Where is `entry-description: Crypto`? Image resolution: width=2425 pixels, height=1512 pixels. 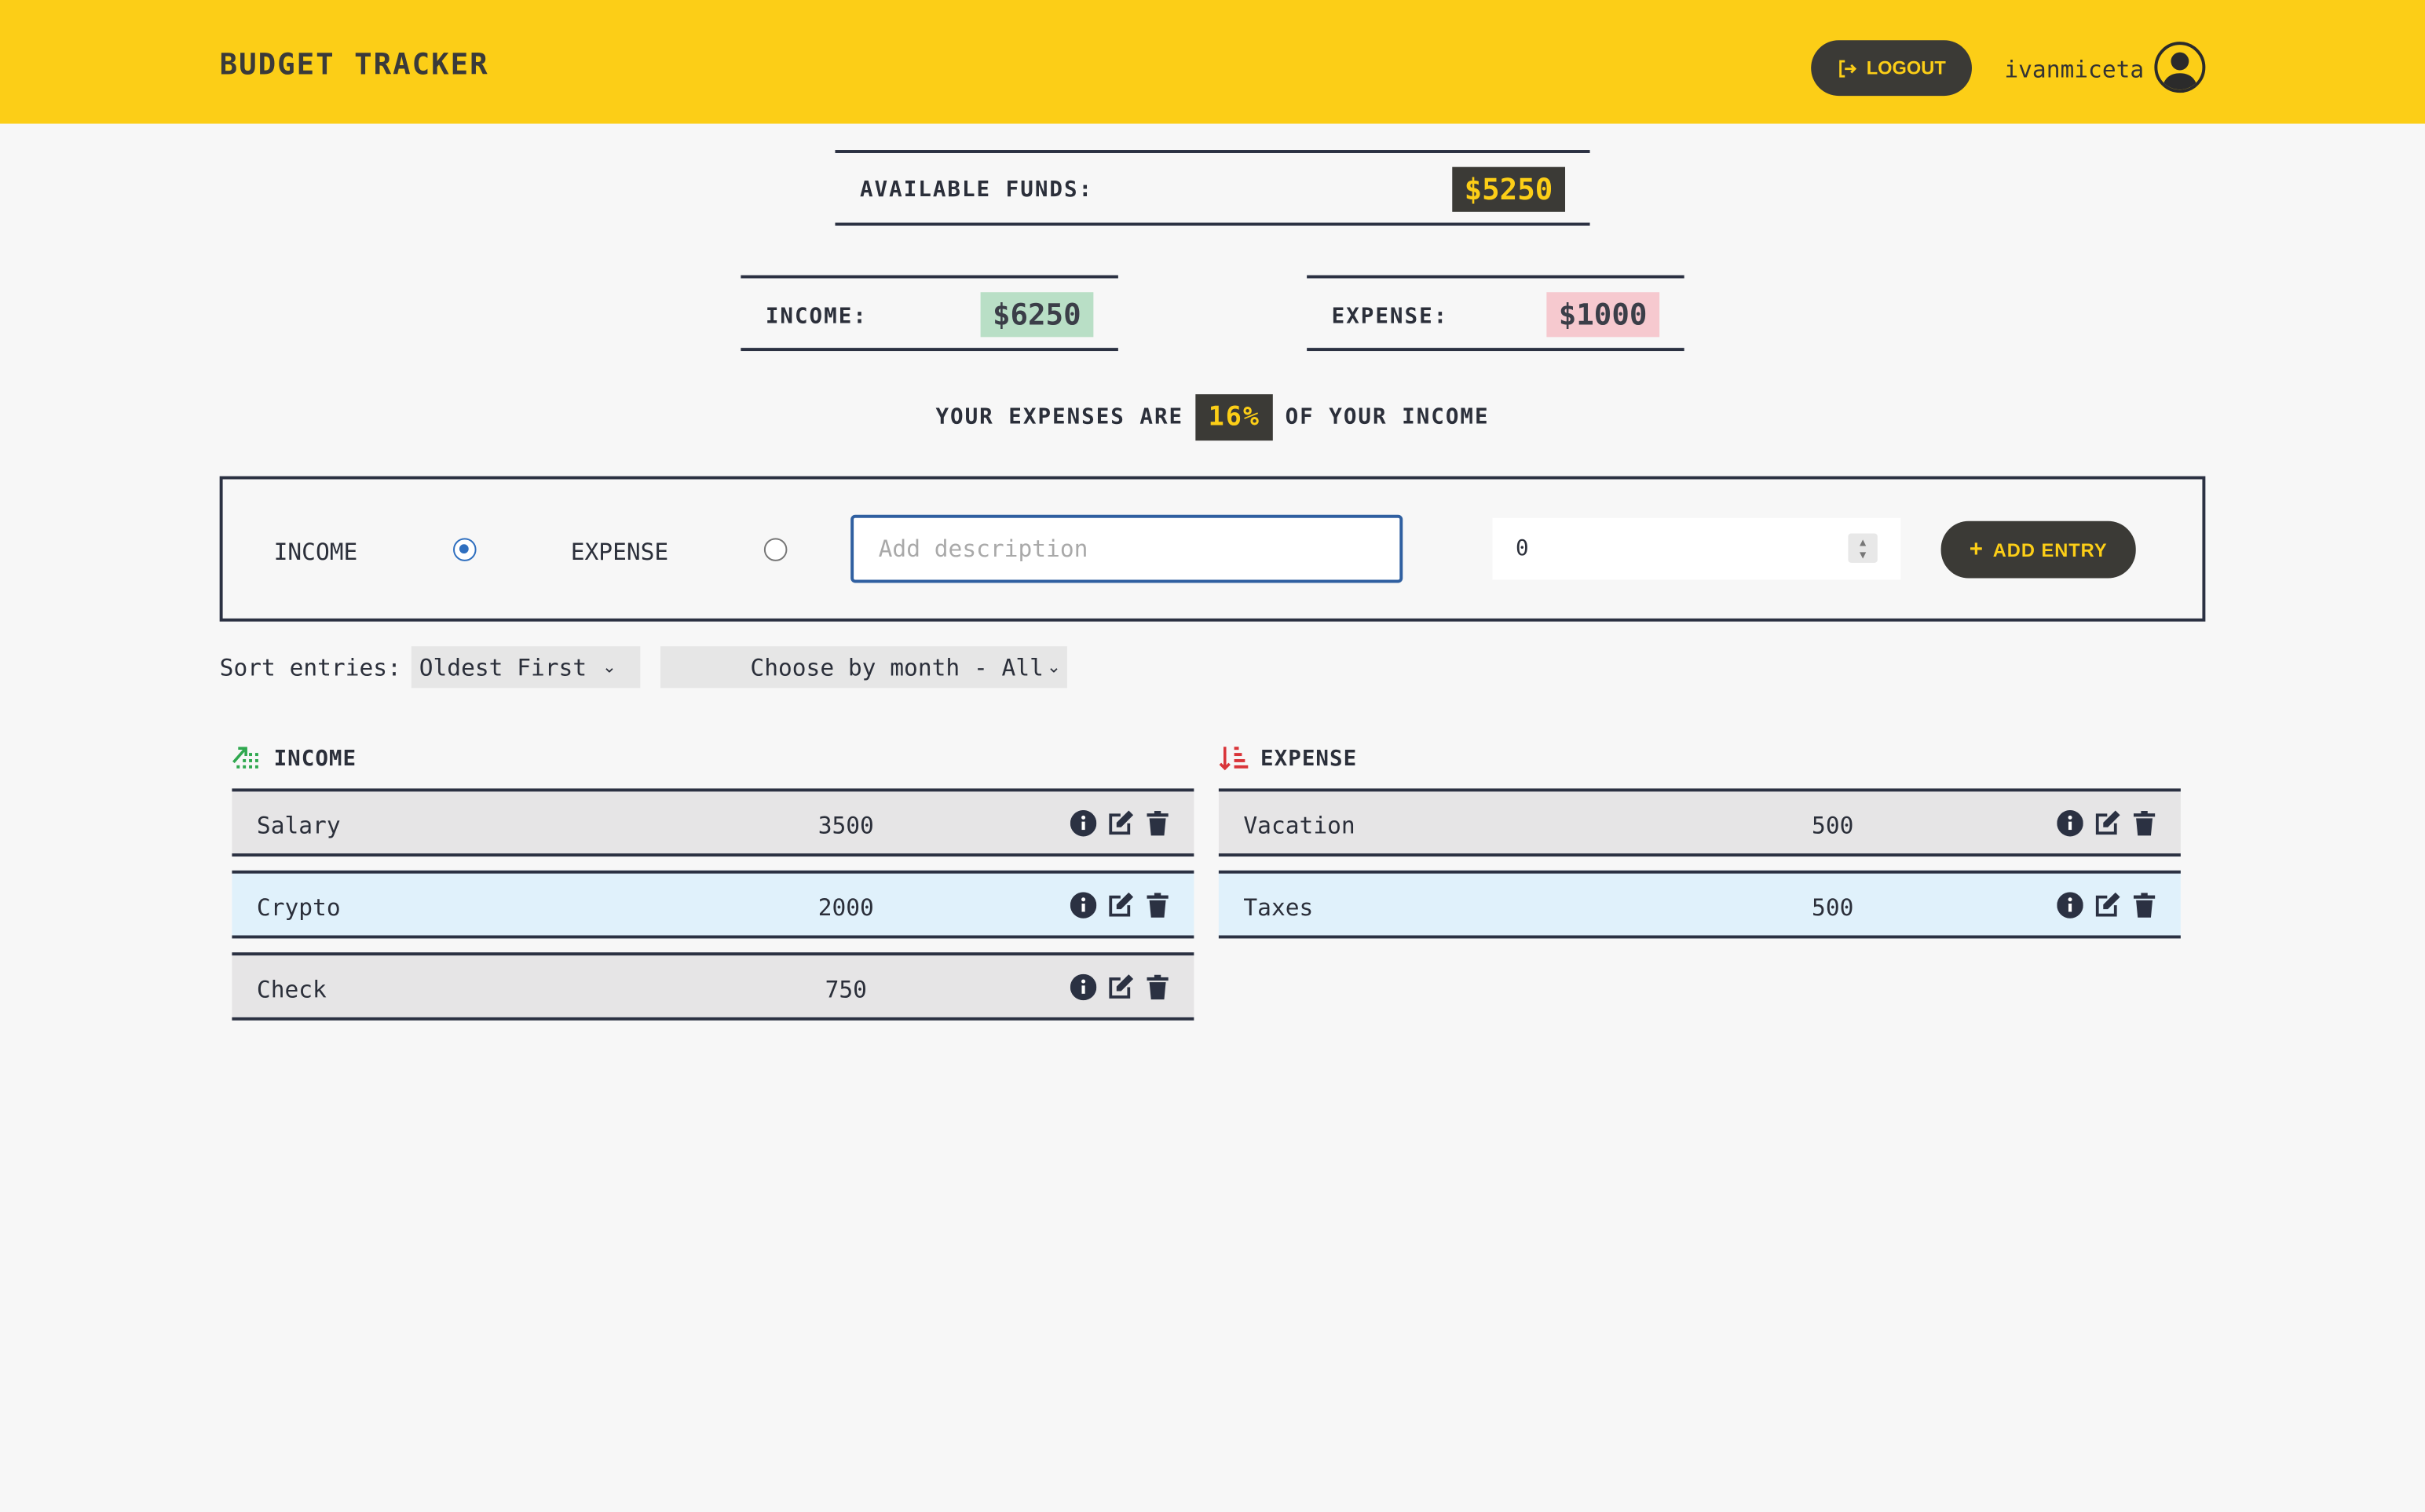
entry-description: Crypto is located at coordinates (298, 907).